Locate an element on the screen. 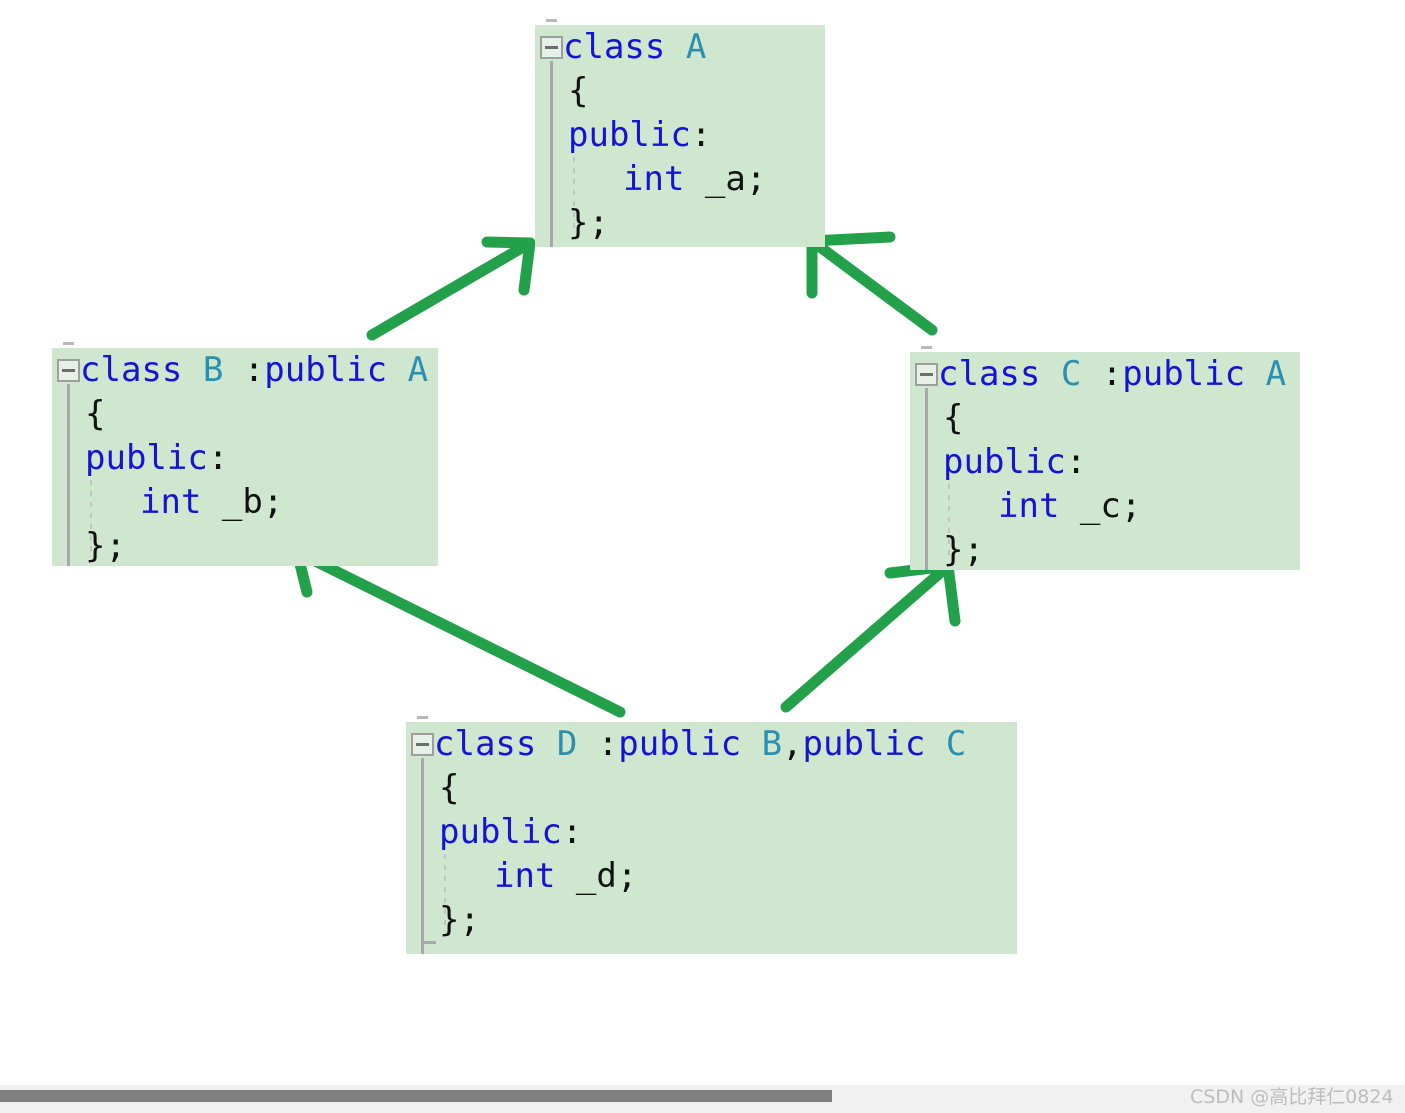 Image resolution: width=1405 pixels, height=1113 pixels. class-d-line-1: { is located at coordinates (686, 788).